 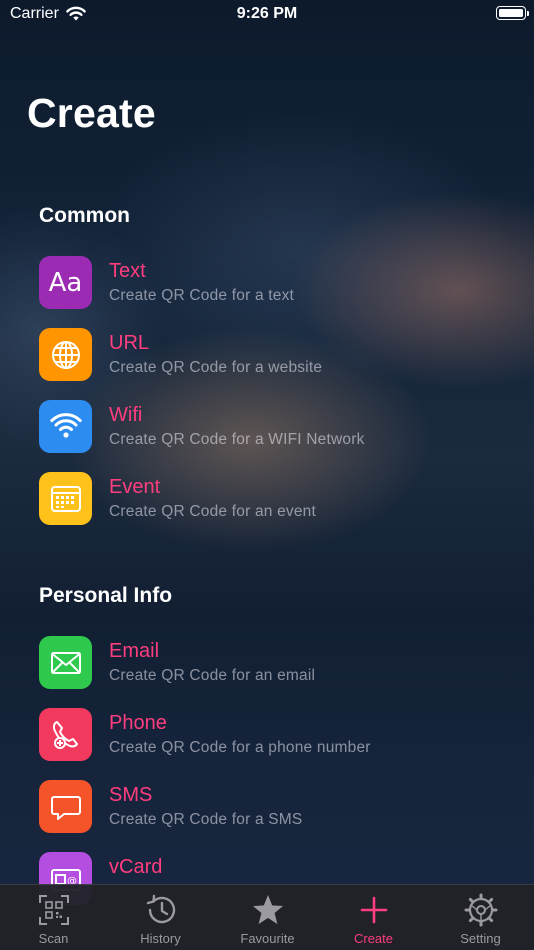 I want to click on create-sms-row: SMS Create QR Code for a SMS, so click(x=279, y=807).